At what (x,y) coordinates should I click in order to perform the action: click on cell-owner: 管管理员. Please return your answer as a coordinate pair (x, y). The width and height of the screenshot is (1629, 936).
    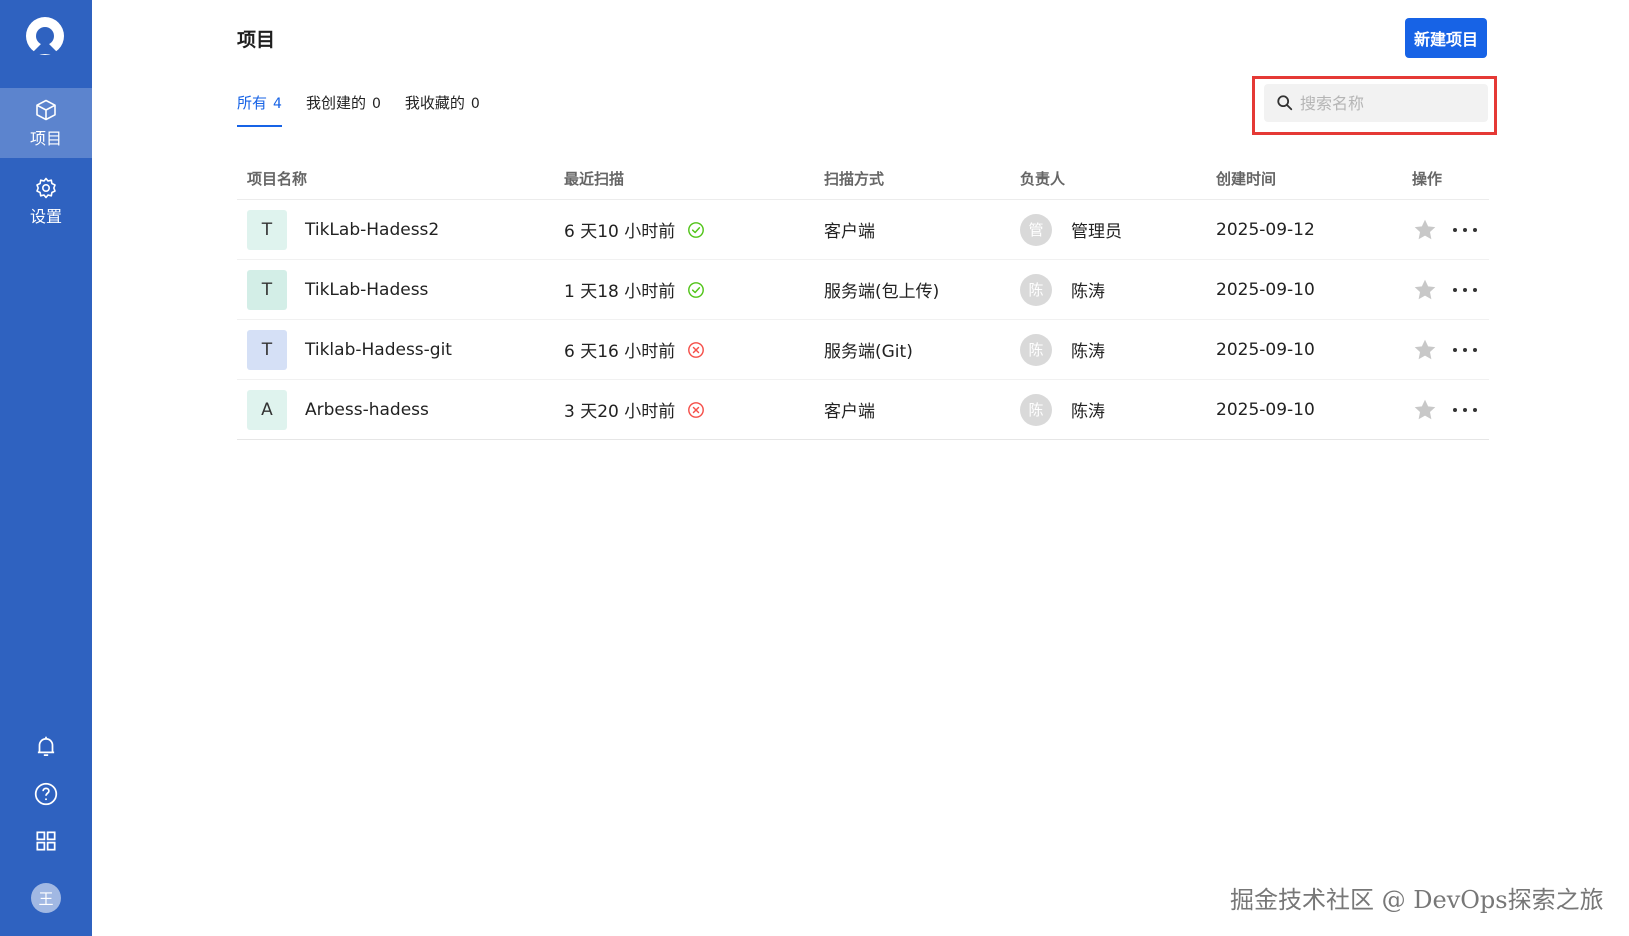
    Looking at the image, I should click on (1118, 229).